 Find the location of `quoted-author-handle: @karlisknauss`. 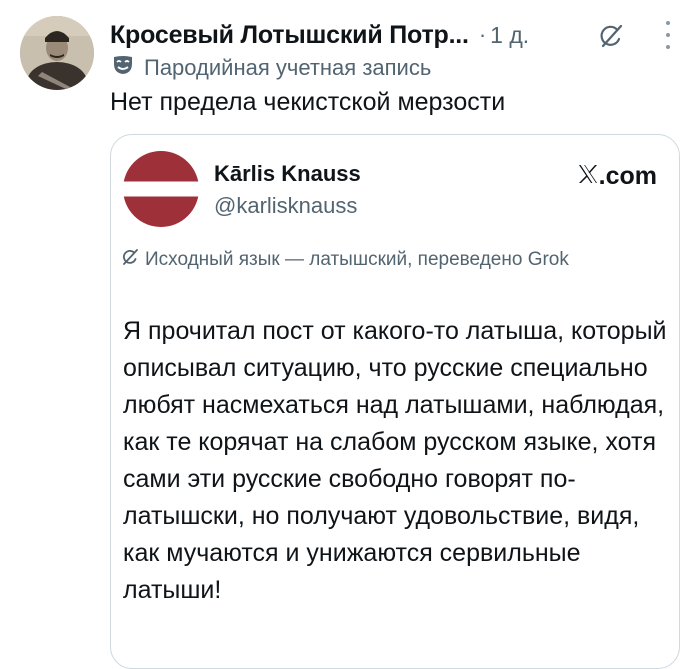

quoted-author-handle: @karlisknauss is located at coordinates (285, 206).